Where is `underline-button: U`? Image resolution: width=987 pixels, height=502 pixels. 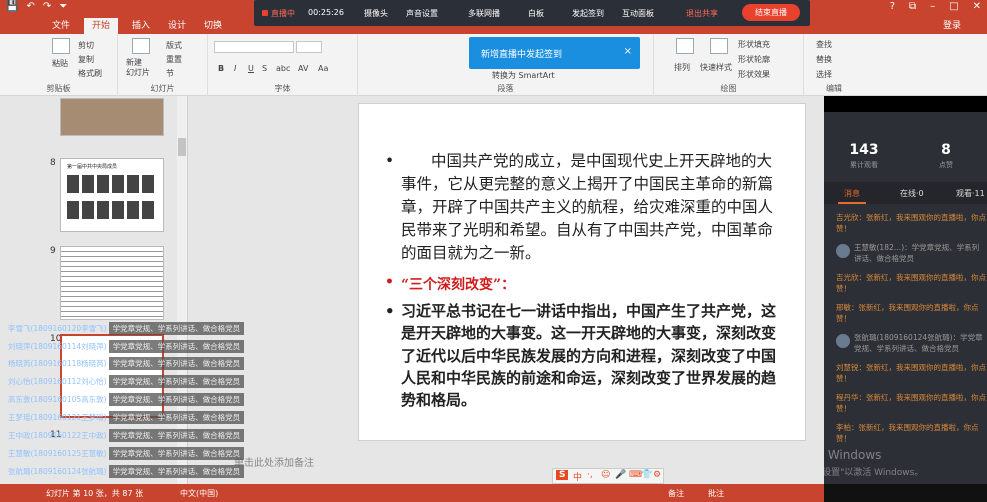
underline-button: U is located at coordinates (251, 68).